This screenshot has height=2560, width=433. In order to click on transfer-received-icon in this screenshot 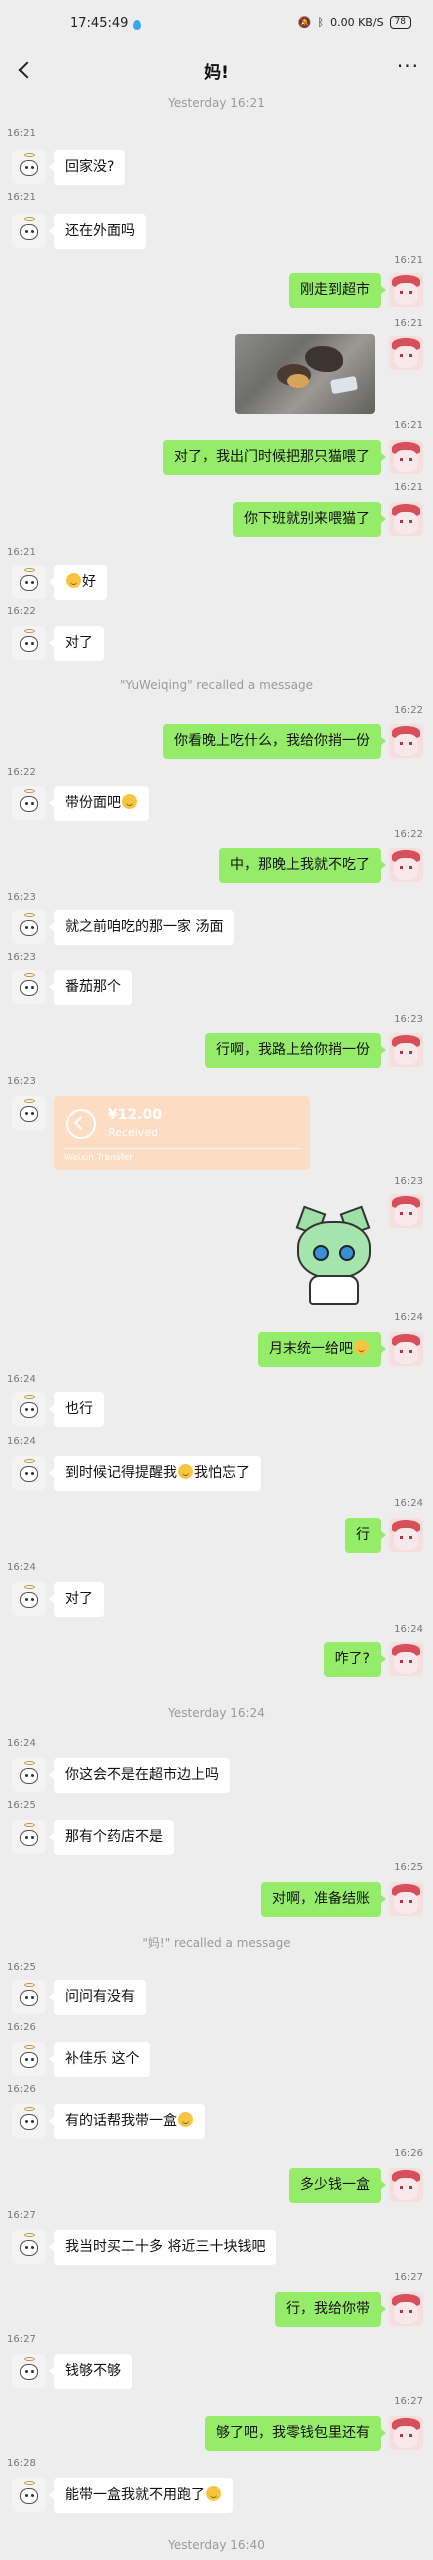, I will do `click(81, 1124)`.